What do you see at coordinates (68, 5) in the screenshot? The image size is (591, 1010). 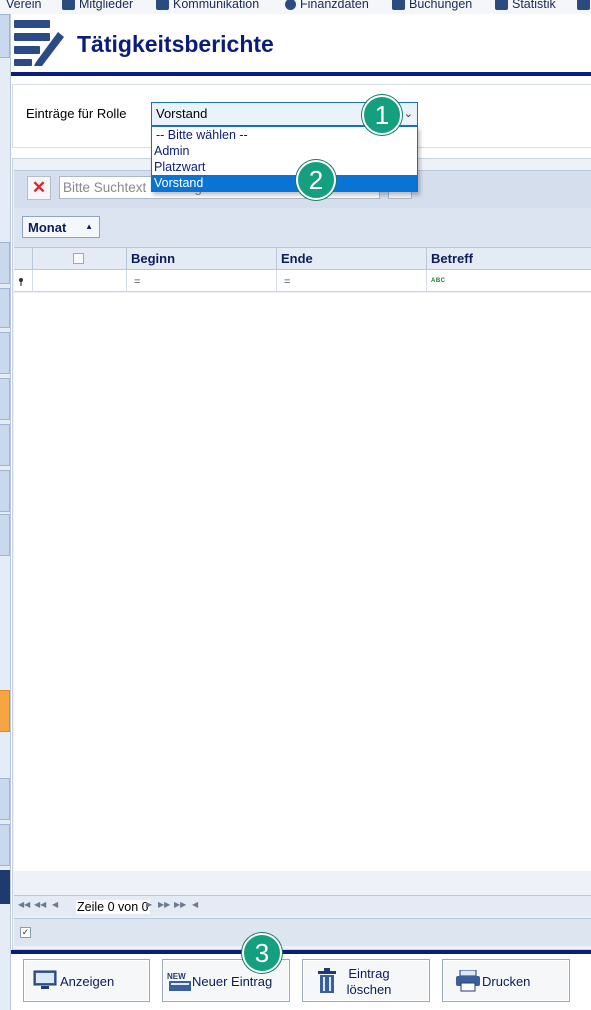 I see `members-icon` at bounding box center [68, 5].